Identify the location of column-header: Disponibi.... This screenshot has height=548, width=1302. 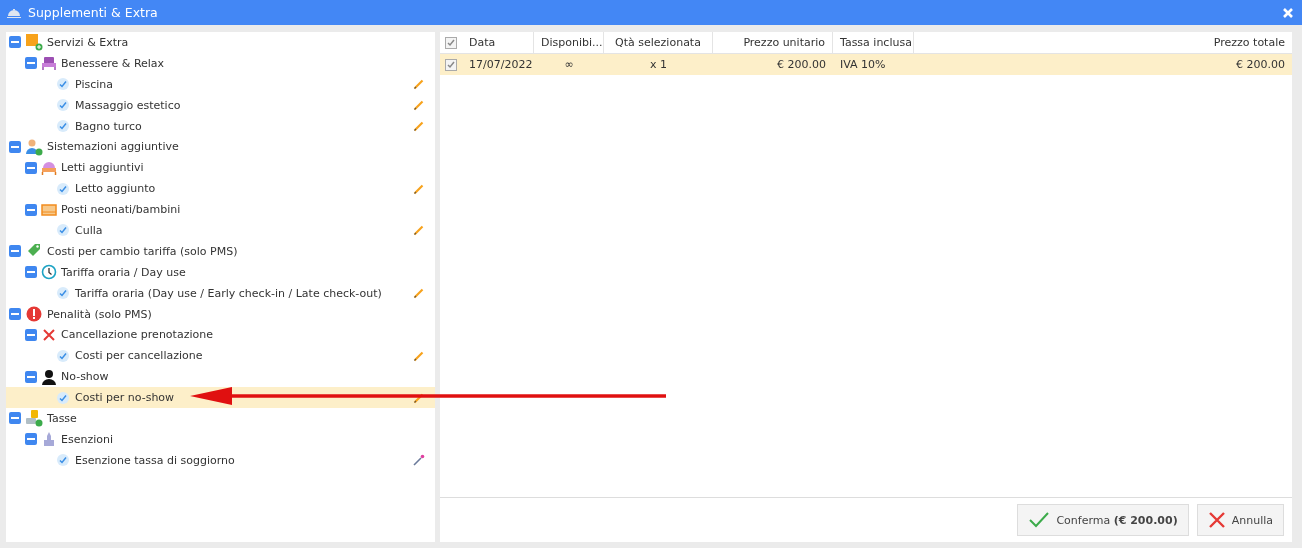
(569, 42).